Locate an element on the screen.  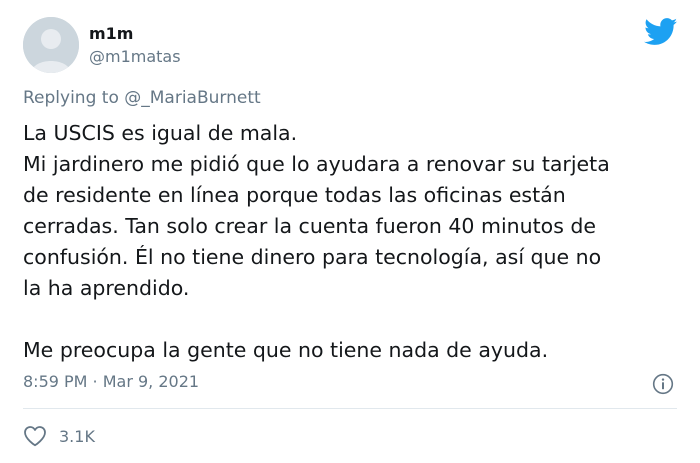
tweet-timestamp: 8:59 PM · Mar 9, 2021 is located at coordinates (111, 381).